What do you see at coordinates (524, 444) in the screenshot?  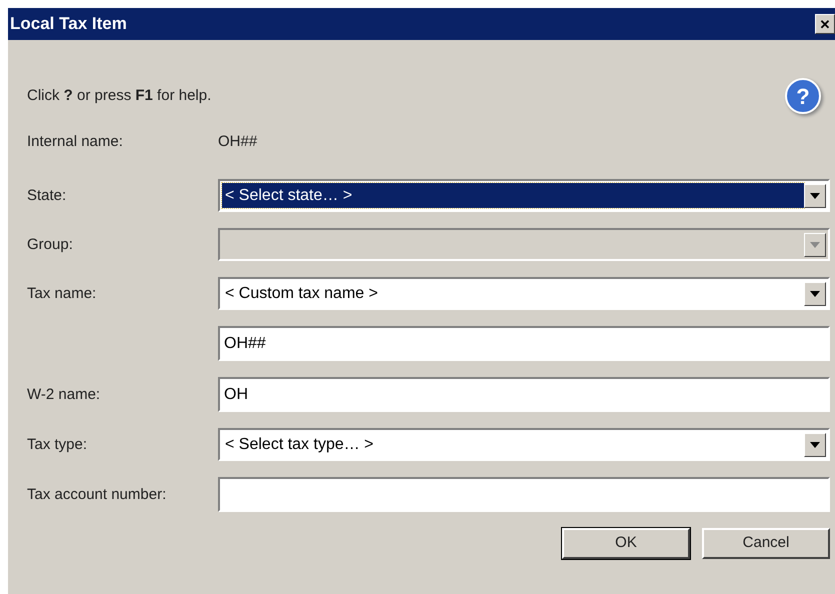 I see `dropdown-field: < Select tax type… >` at bounding box center [524, 444].